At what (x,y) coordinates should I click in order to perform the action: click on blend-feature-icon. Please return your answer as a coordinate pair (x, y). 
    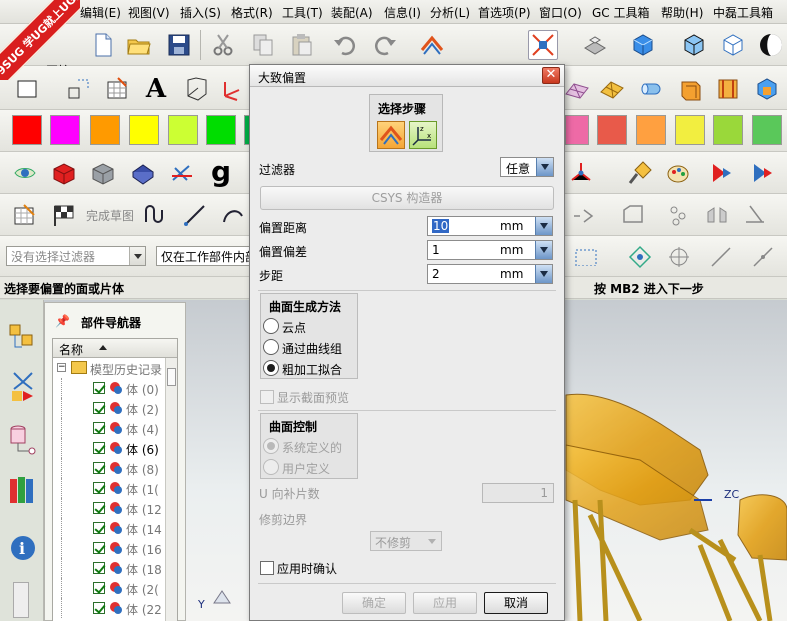
    Looking at the image, I should click on (728, 89).